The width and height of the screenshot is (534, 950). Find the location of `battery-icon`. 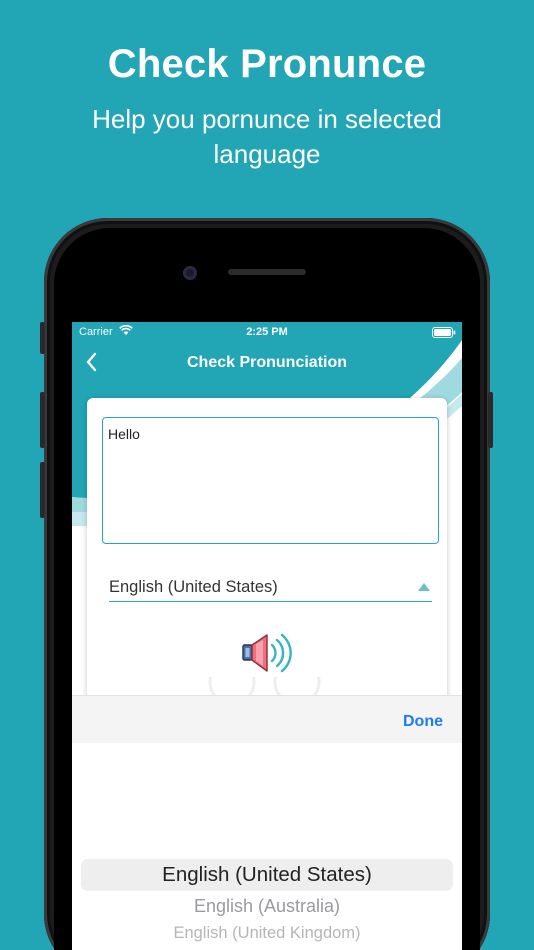

battery-icon is located at coordinates (444, 332).